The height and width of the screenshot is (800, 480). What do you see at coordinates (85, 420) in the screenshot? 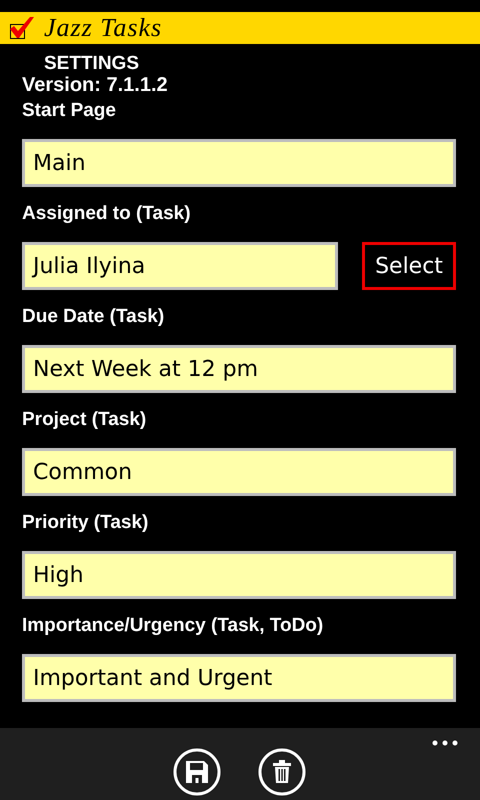
I see `field-label: Project (Task)` at bounding box center [85, 420].